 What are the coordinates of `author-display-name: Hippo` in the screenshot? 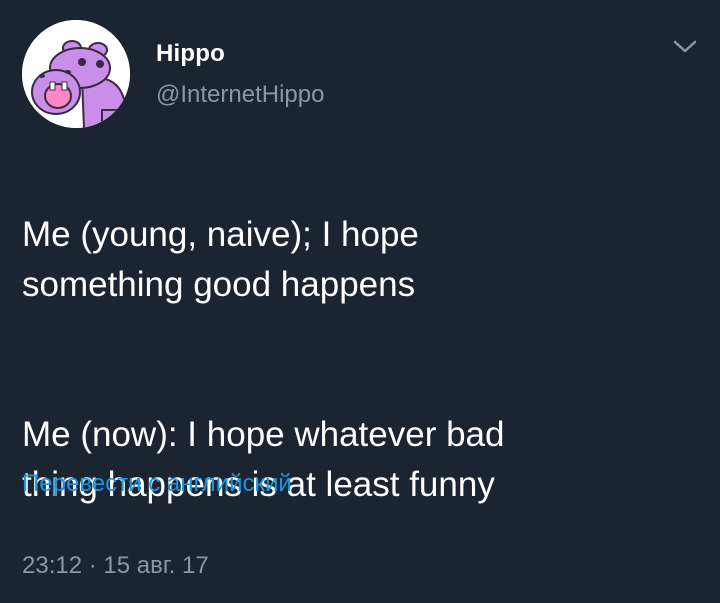 It's located at (190, 54).